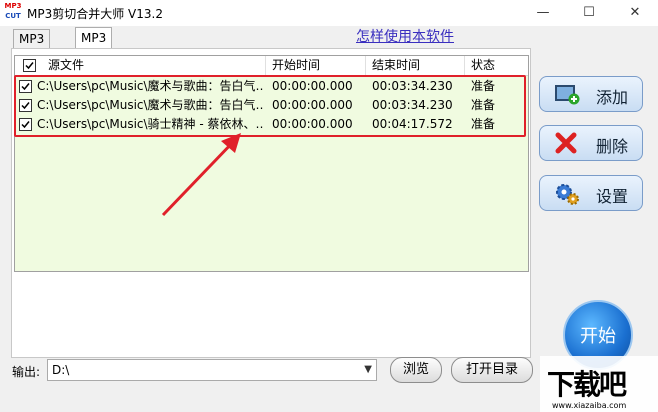 The image size is (658, 412). Describe the element at coordinates (140, 65) in the screenshot. I see `column-source-file: 源文件` at that location.